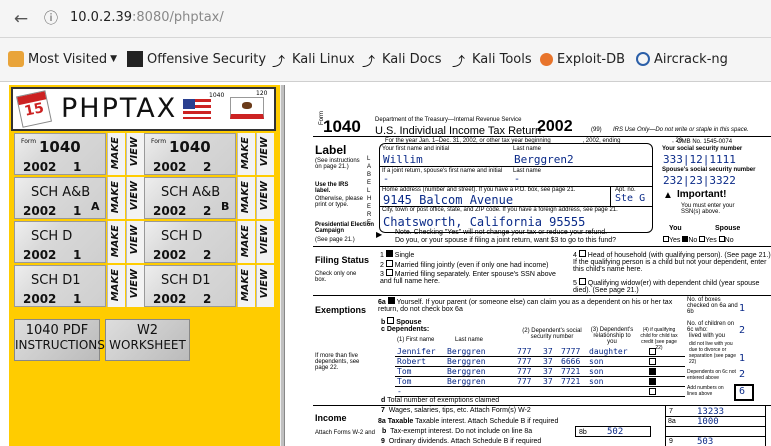  Describe the element at coordinates (411, 361) in the screenshot. I see `dep-first: Robert` at that location.